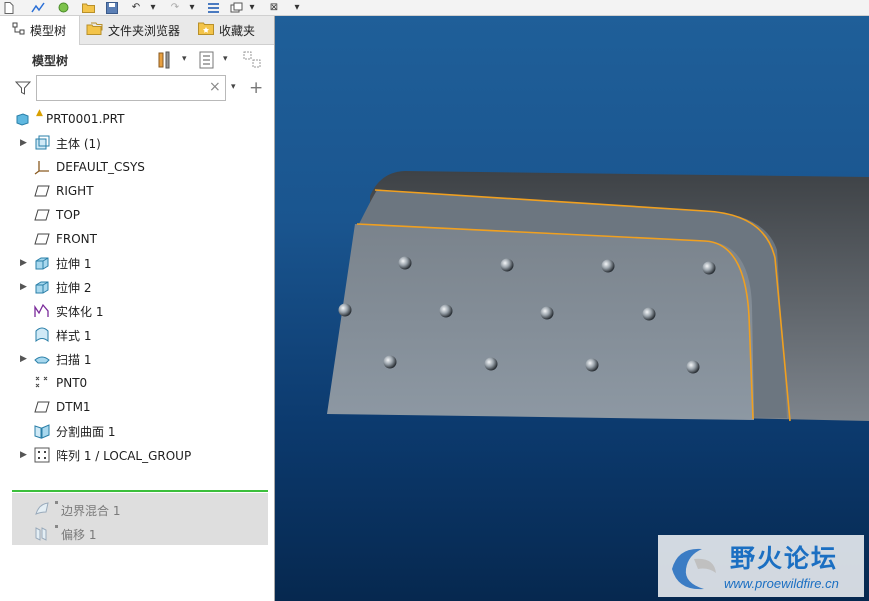 The height and width of the screenshot is (601, 869). I want to click on settings-tools-icon, so click(166, 61).